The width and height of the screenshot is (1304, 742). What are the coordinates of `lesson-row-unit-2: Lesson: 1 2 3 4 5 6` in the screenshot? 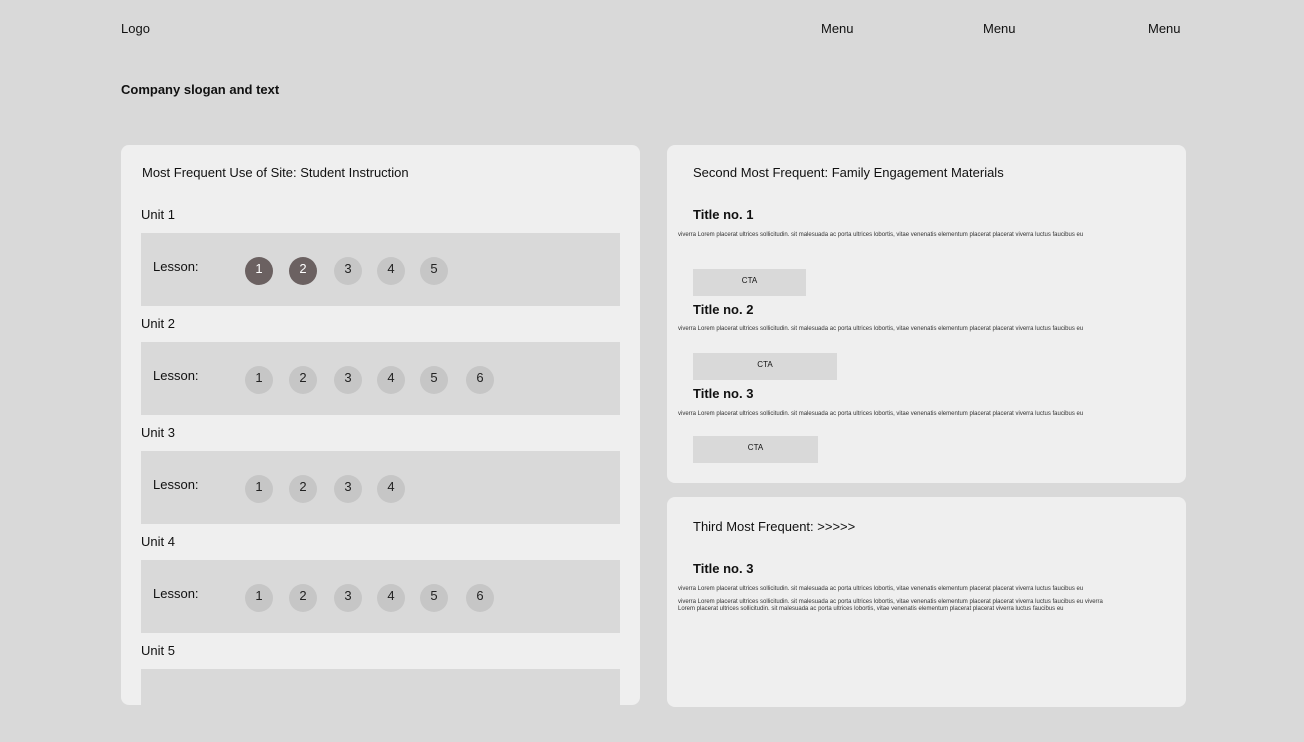 It's located at (380, 378).